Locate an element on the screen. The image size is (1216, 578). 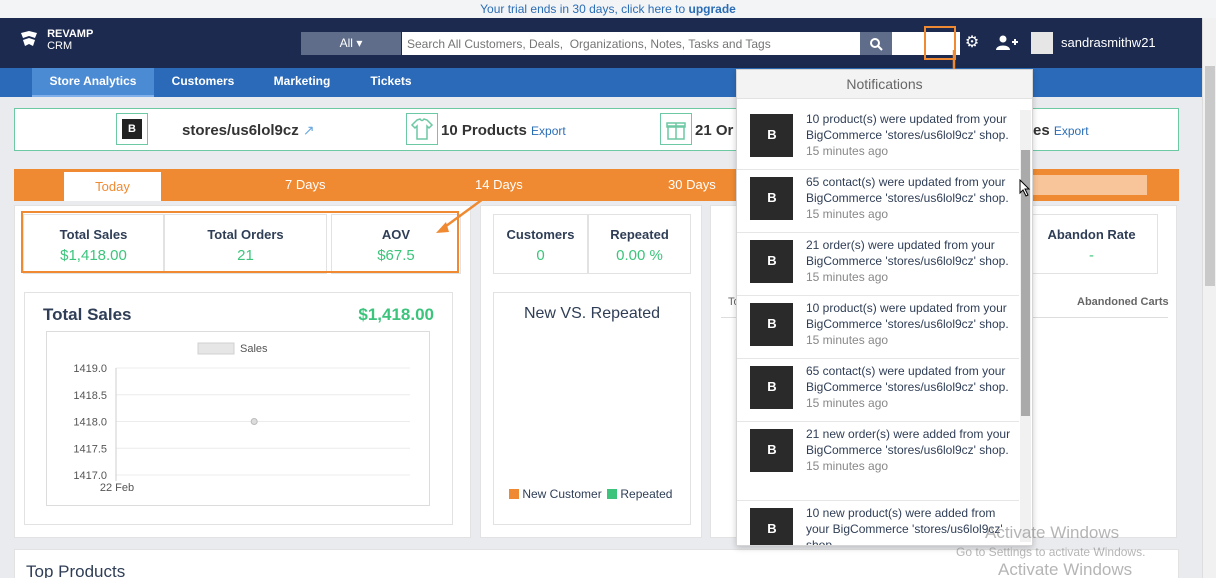
search-scope-dropdown: All ▾ is located at coordinates (351, 43).